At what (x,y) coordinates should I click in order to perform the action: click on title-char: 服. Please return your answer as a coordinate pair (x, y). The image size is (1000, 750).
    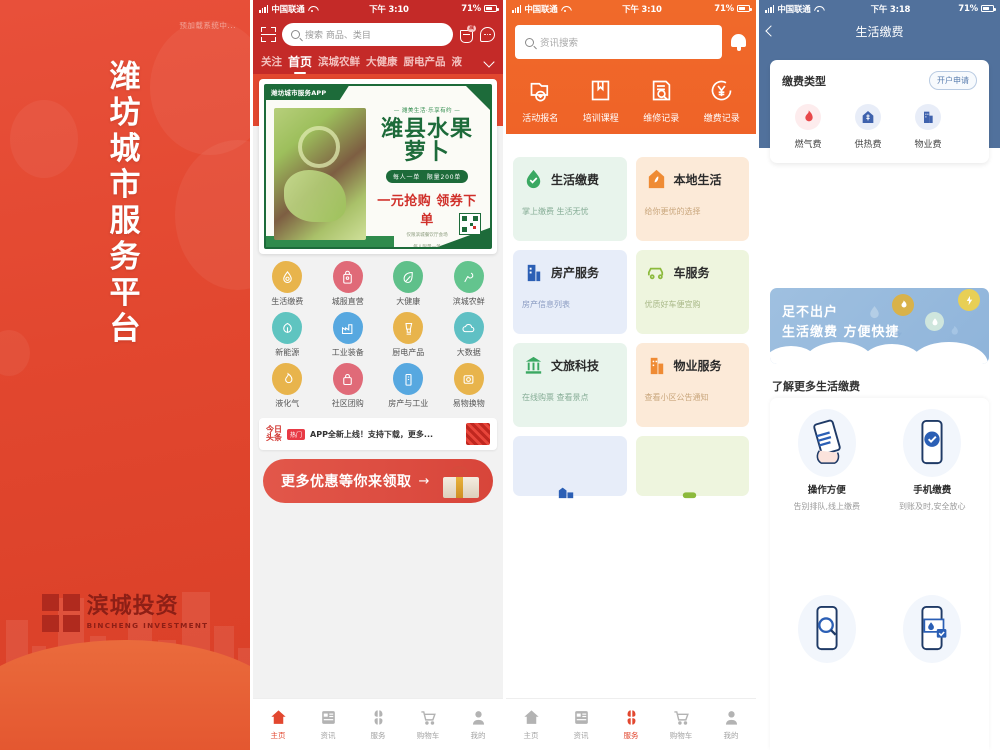
    Looking at the image, I should click on (125, 220).